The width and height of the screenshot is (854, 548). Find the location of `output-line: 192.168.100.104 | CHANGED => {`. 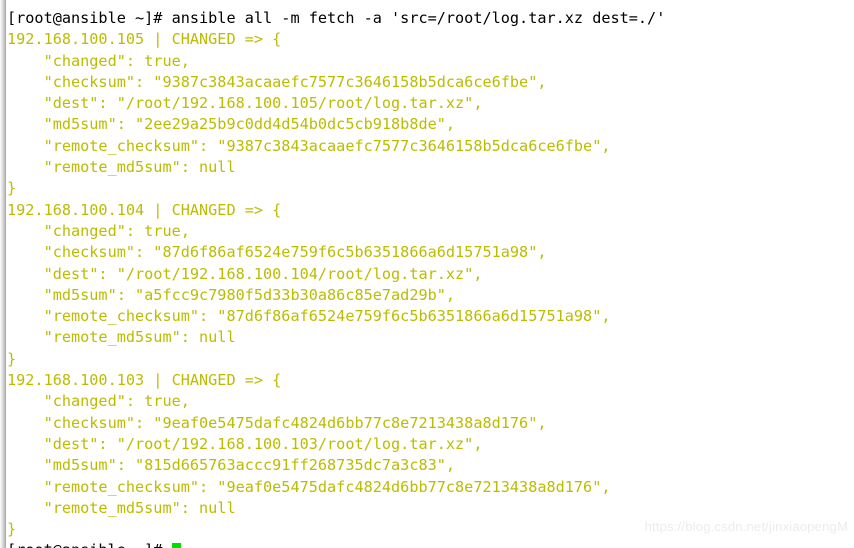

output-line: 192.168.100.104 | CHANGED => { is located at coordinates (144, 209).